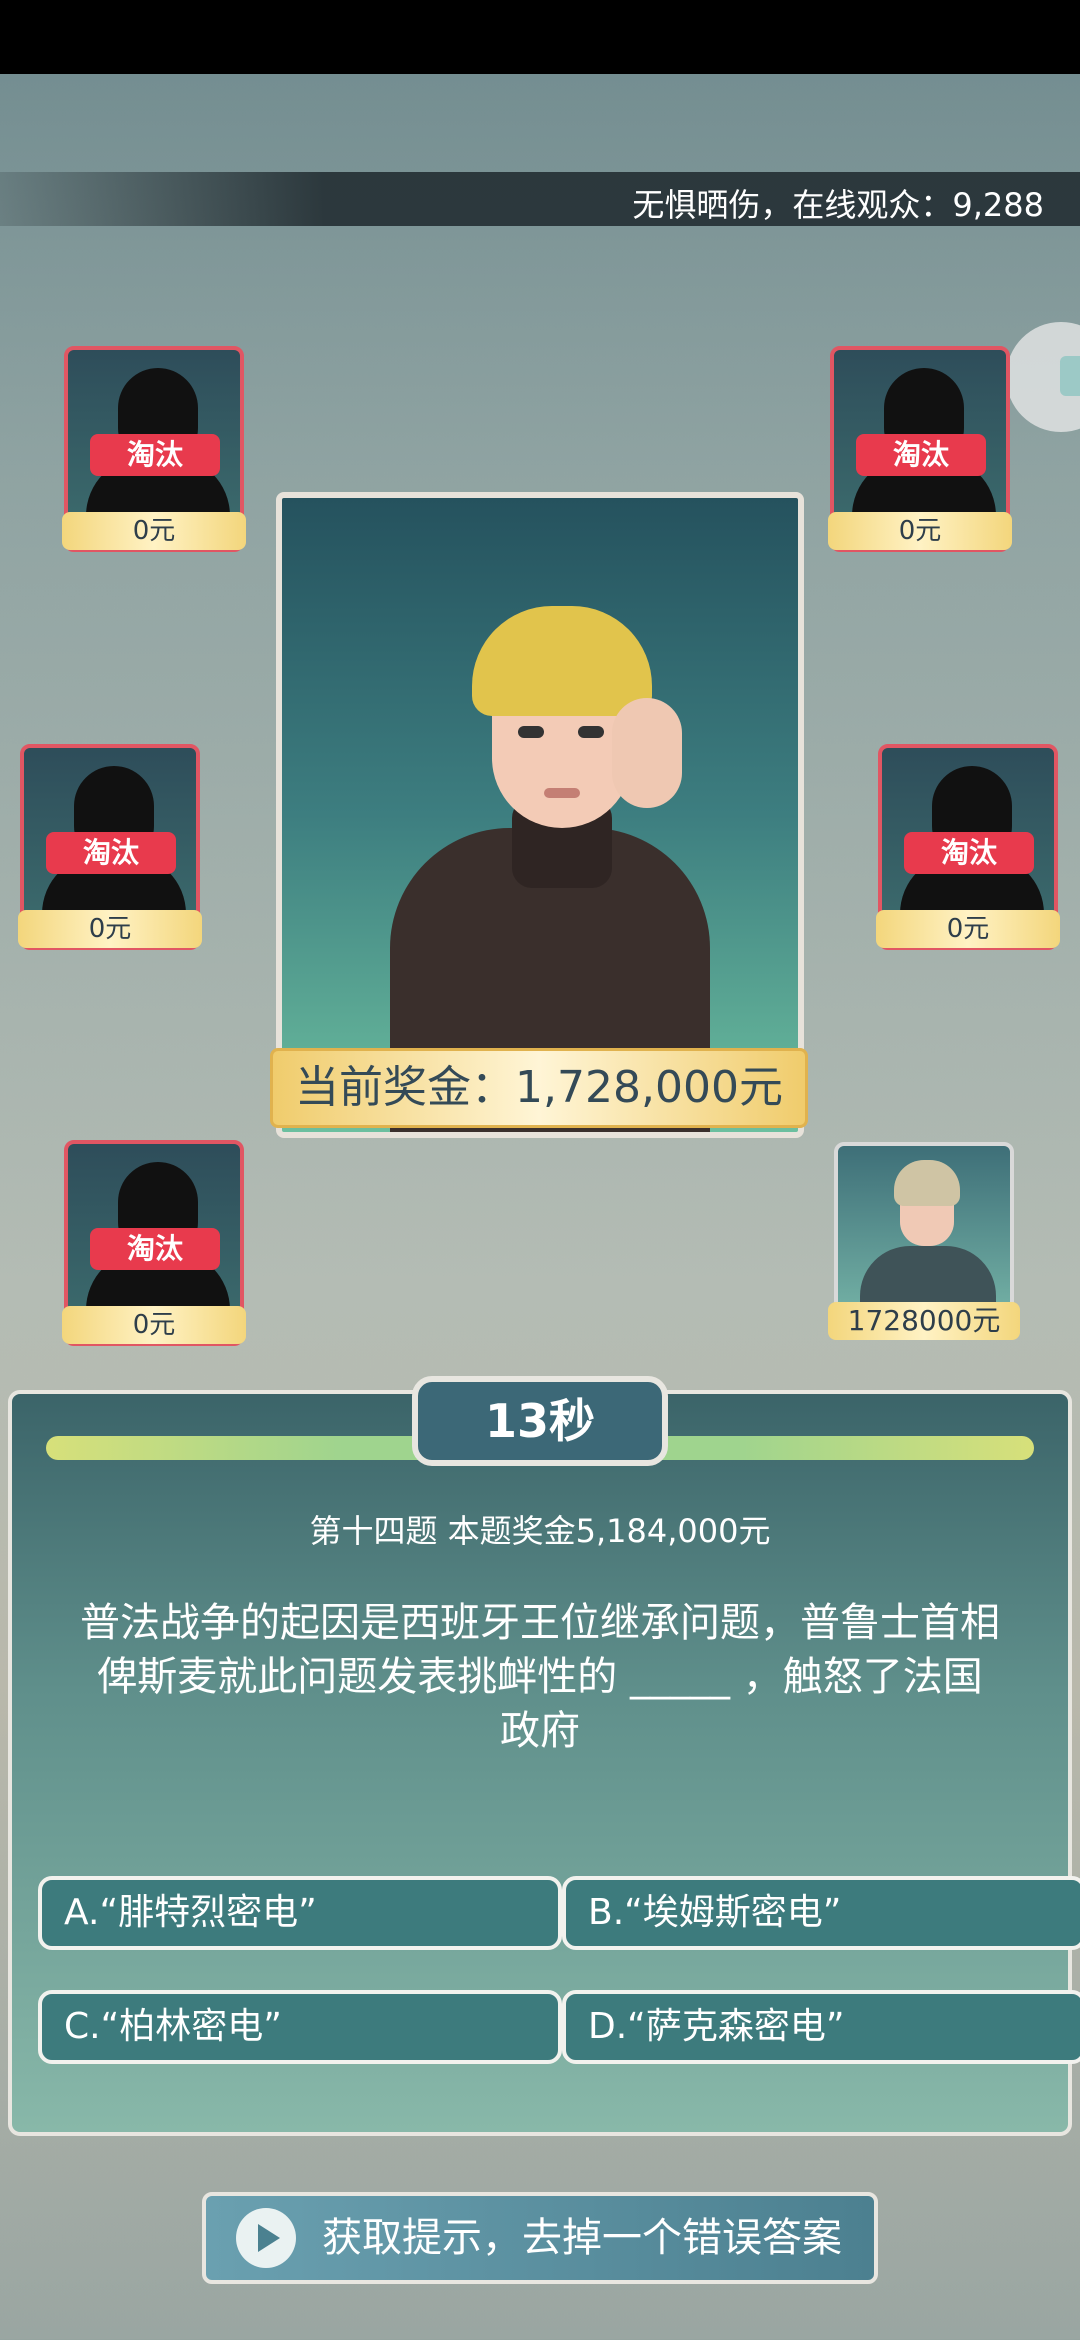  What do you see at coordinates (300, 2027) in the screenshot?
I see `option-c-button: C.“柏林密电”` at bounding box center [300, 2027].